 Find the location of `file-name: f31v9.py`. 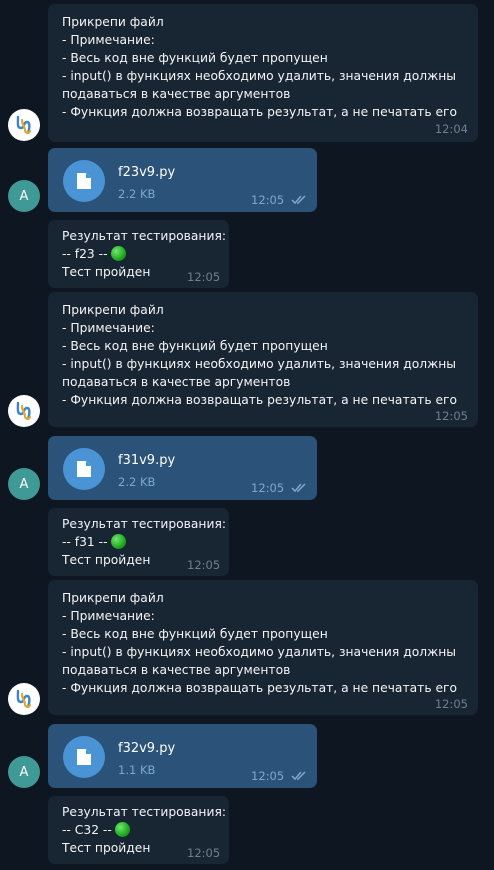

file-name: f31v9.py is located at coordinates (146, 460).